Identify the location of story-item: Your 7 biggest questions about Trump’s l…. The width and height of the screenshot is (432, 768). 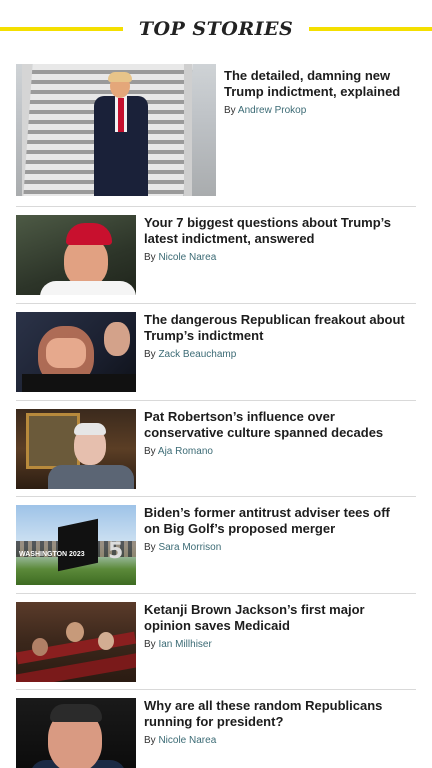
(216, 254).